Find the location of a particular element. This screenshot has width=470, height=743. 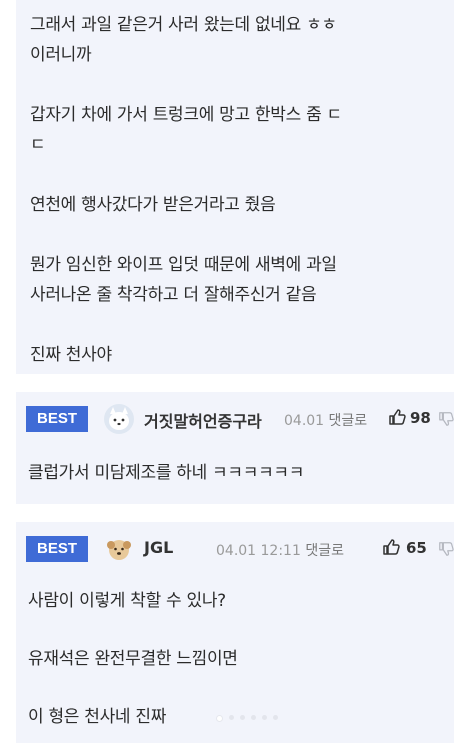

post-line: ㄷ is located at coordinates (38, 145).